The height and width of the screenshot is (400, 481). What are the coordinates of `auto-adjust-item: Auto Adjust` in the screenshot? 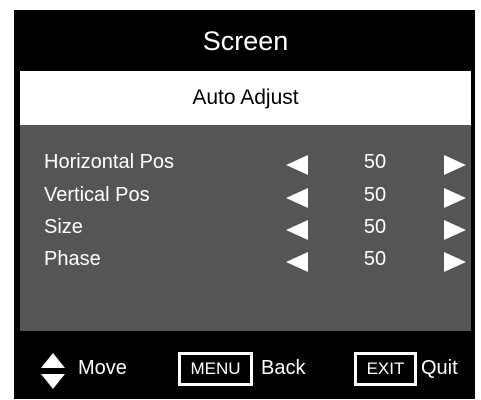 It's located at (245, 98).